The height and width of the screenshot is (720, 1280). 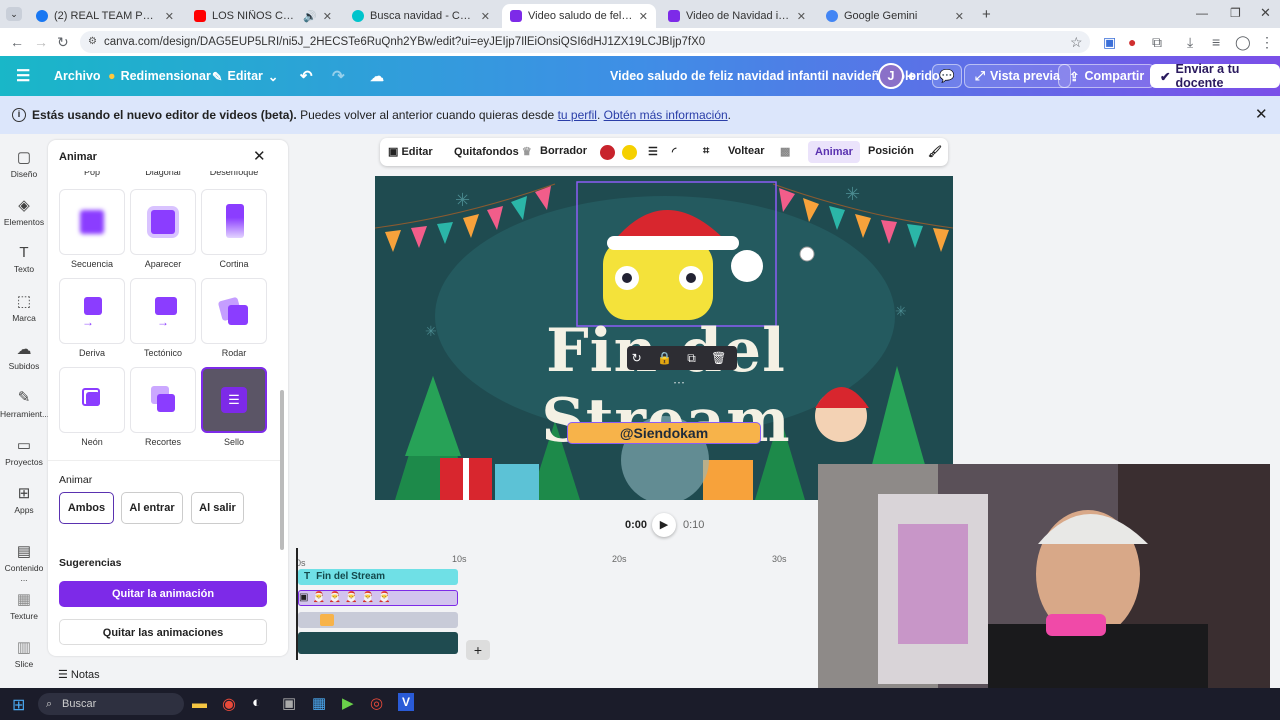 I want to click on line-weight-icon: ☰, so click(x=653, y=151).